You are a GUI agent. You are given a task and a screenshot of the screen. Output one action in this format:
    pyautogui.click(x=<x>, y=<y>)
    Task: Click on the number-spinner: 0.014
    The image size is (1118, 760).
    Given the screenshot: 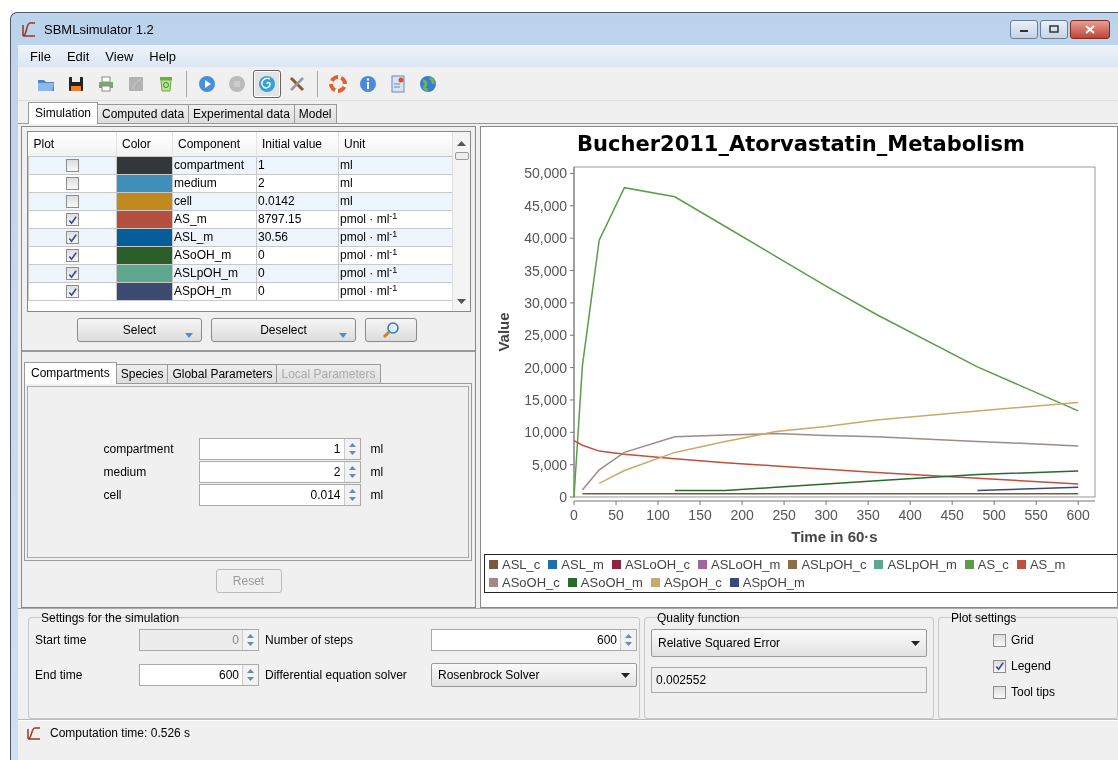 What is the action you would take?
    pyautogui.click(x=279, y=495)
    